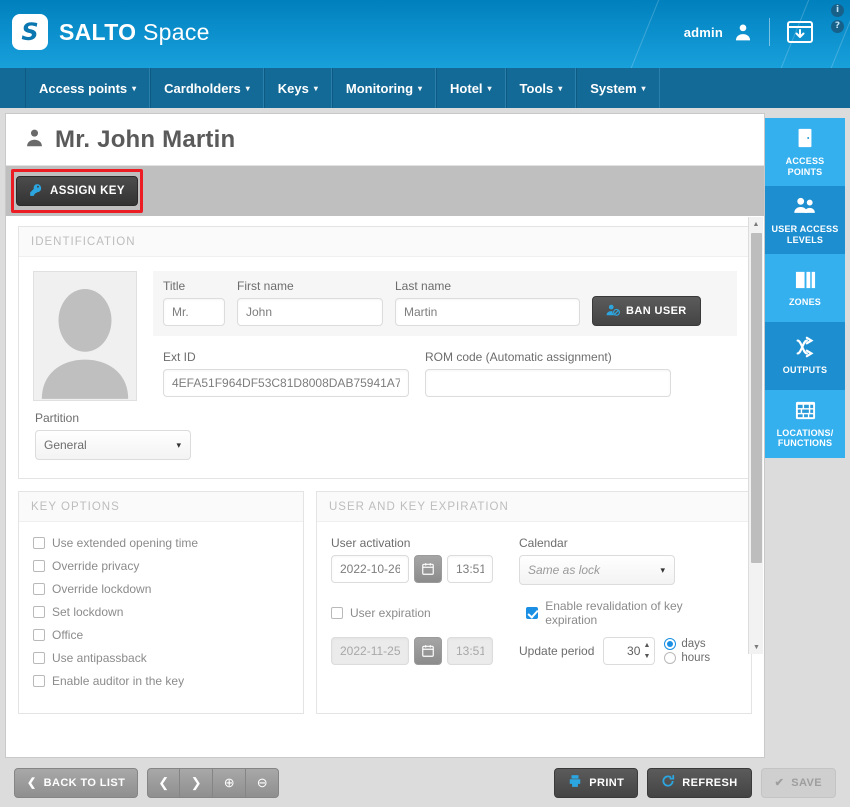 The width and height of the screenshot is (850, 807). I want to click on print-button: PRINT, so click(596, 782).